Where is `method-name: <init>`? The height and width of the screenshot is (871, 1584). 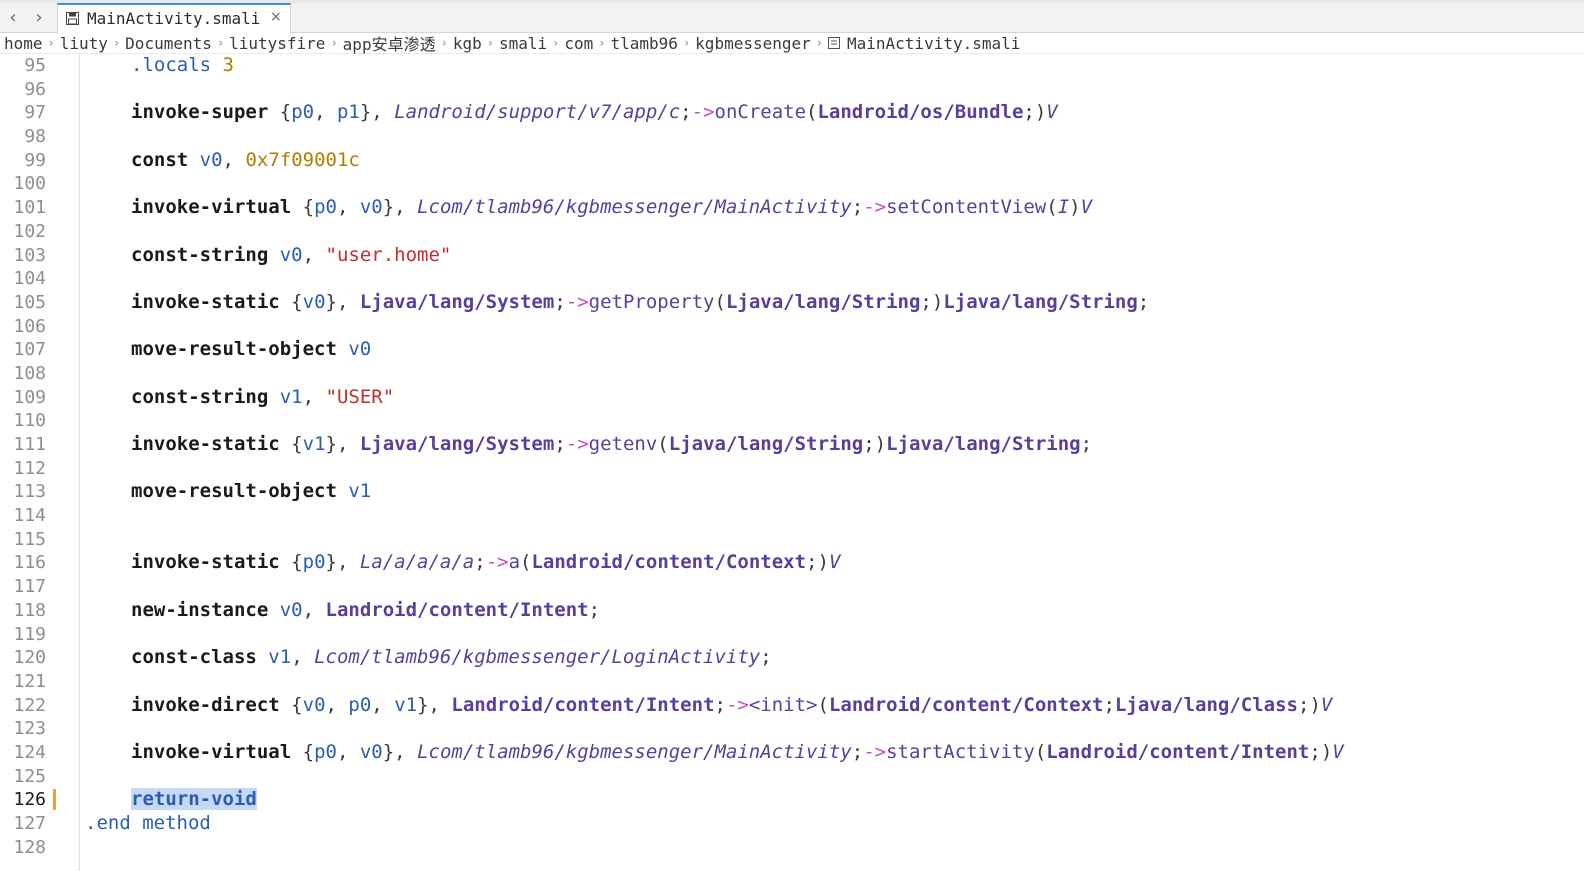
method-name: <init> is located at coordinates (783, 705).